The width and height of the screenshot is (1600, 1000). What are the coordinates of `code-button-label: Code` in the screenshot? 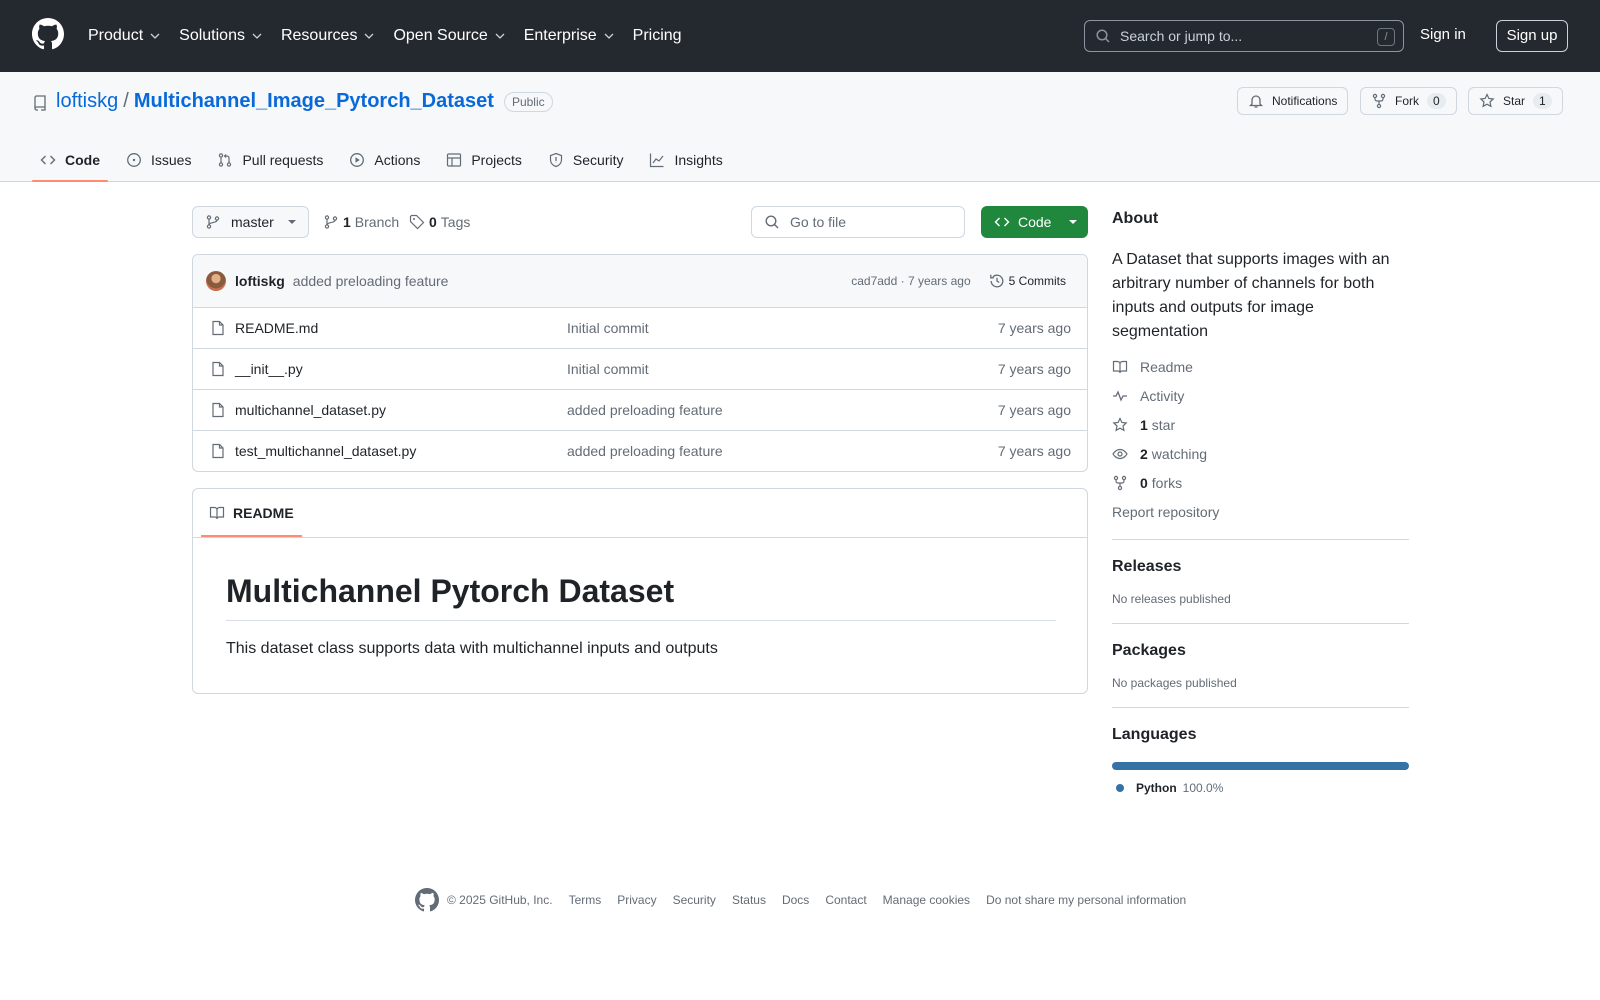 It's located at (1035, 222).